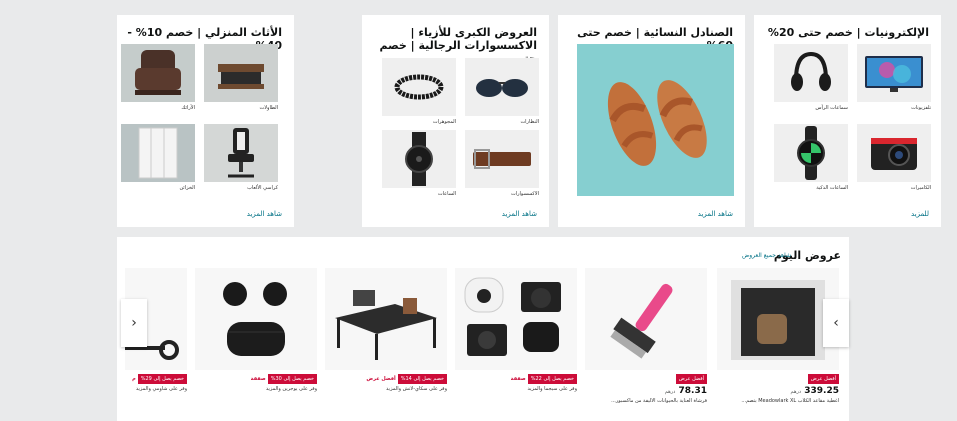 This screenshot has width=957, height=421. Describe the element at coordinates (241, 153) in the screenshot. I see `gaming-chair-icon` at that location.